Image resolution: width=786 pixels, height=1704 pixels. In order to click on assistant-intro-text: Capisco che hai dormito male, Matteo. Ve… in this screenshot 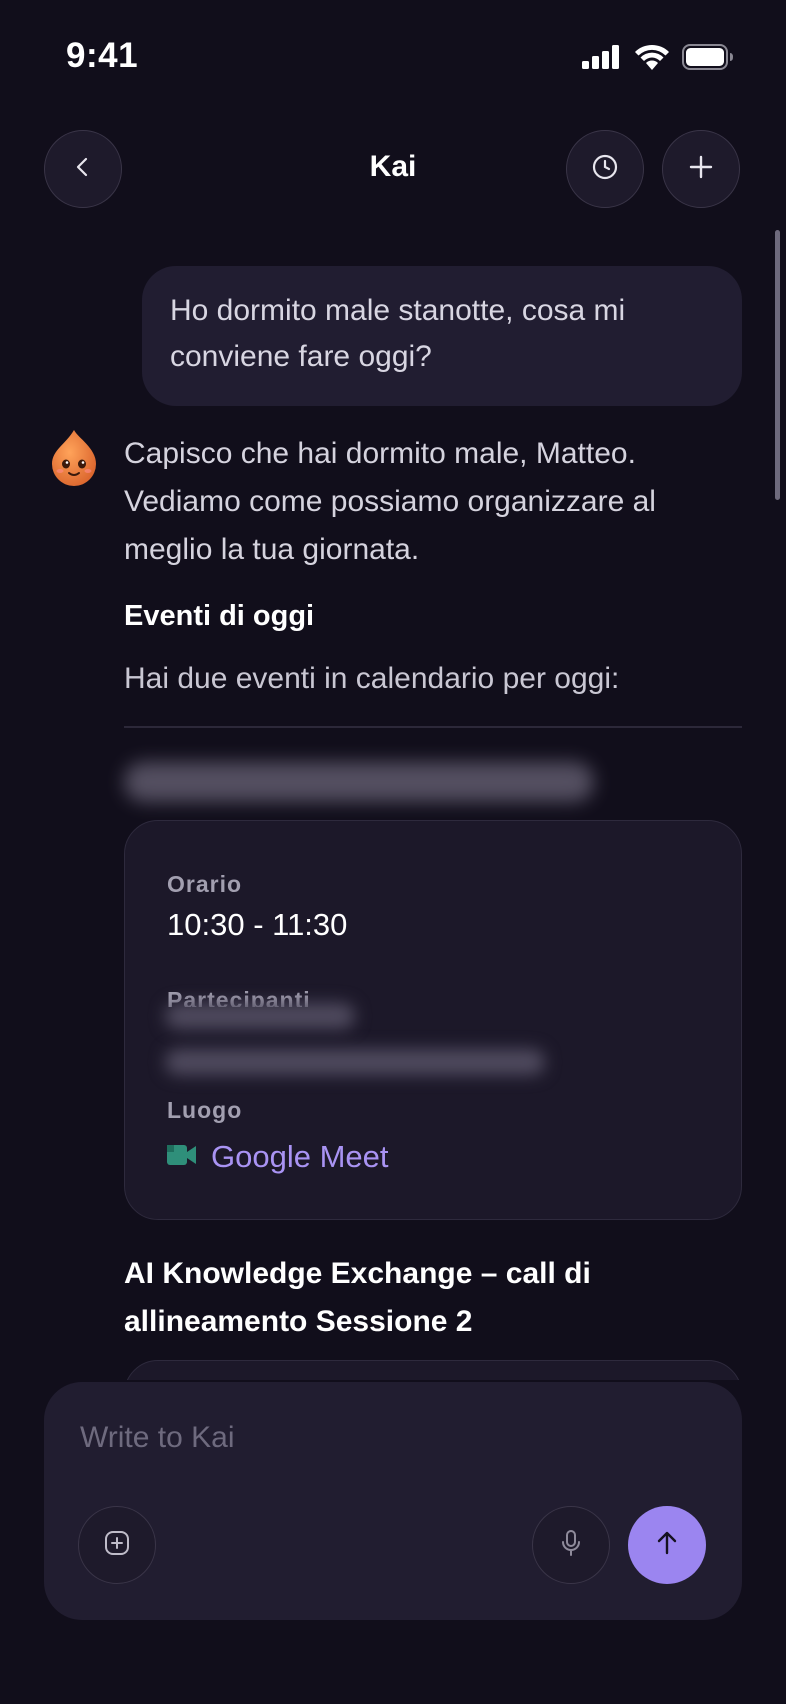, I will do `click(390, 501)`.